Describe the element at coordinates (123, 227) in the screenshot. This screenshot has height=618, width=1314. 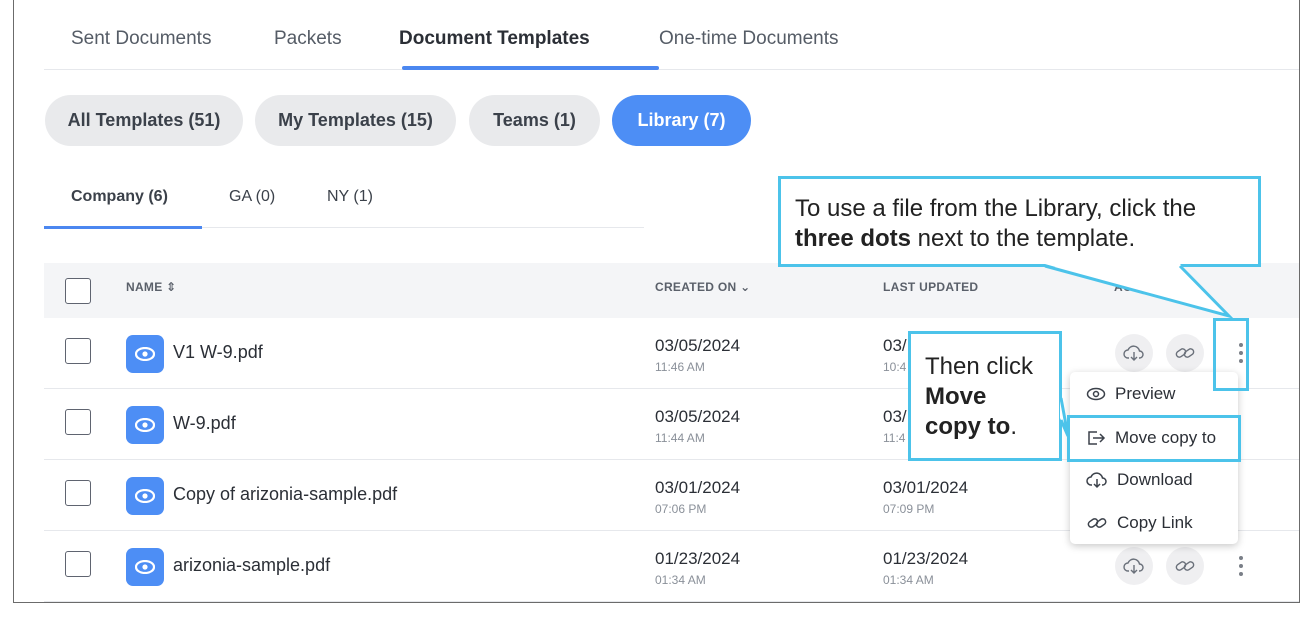
I see `active-subtab-indicator` at that location.